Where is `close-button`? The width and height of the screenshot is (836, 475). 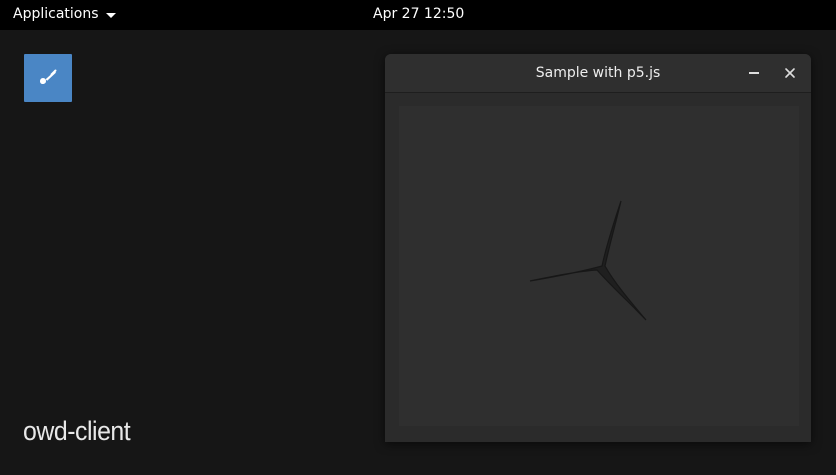
close-button is located at coordinates (790, 73).